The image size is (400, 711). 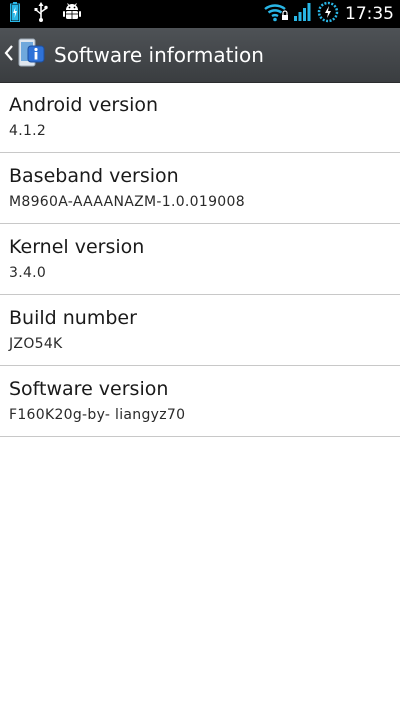 I want to click on item-value: M8960A-AAAANAZM-1.0.019008, so click(x=127, y=202).